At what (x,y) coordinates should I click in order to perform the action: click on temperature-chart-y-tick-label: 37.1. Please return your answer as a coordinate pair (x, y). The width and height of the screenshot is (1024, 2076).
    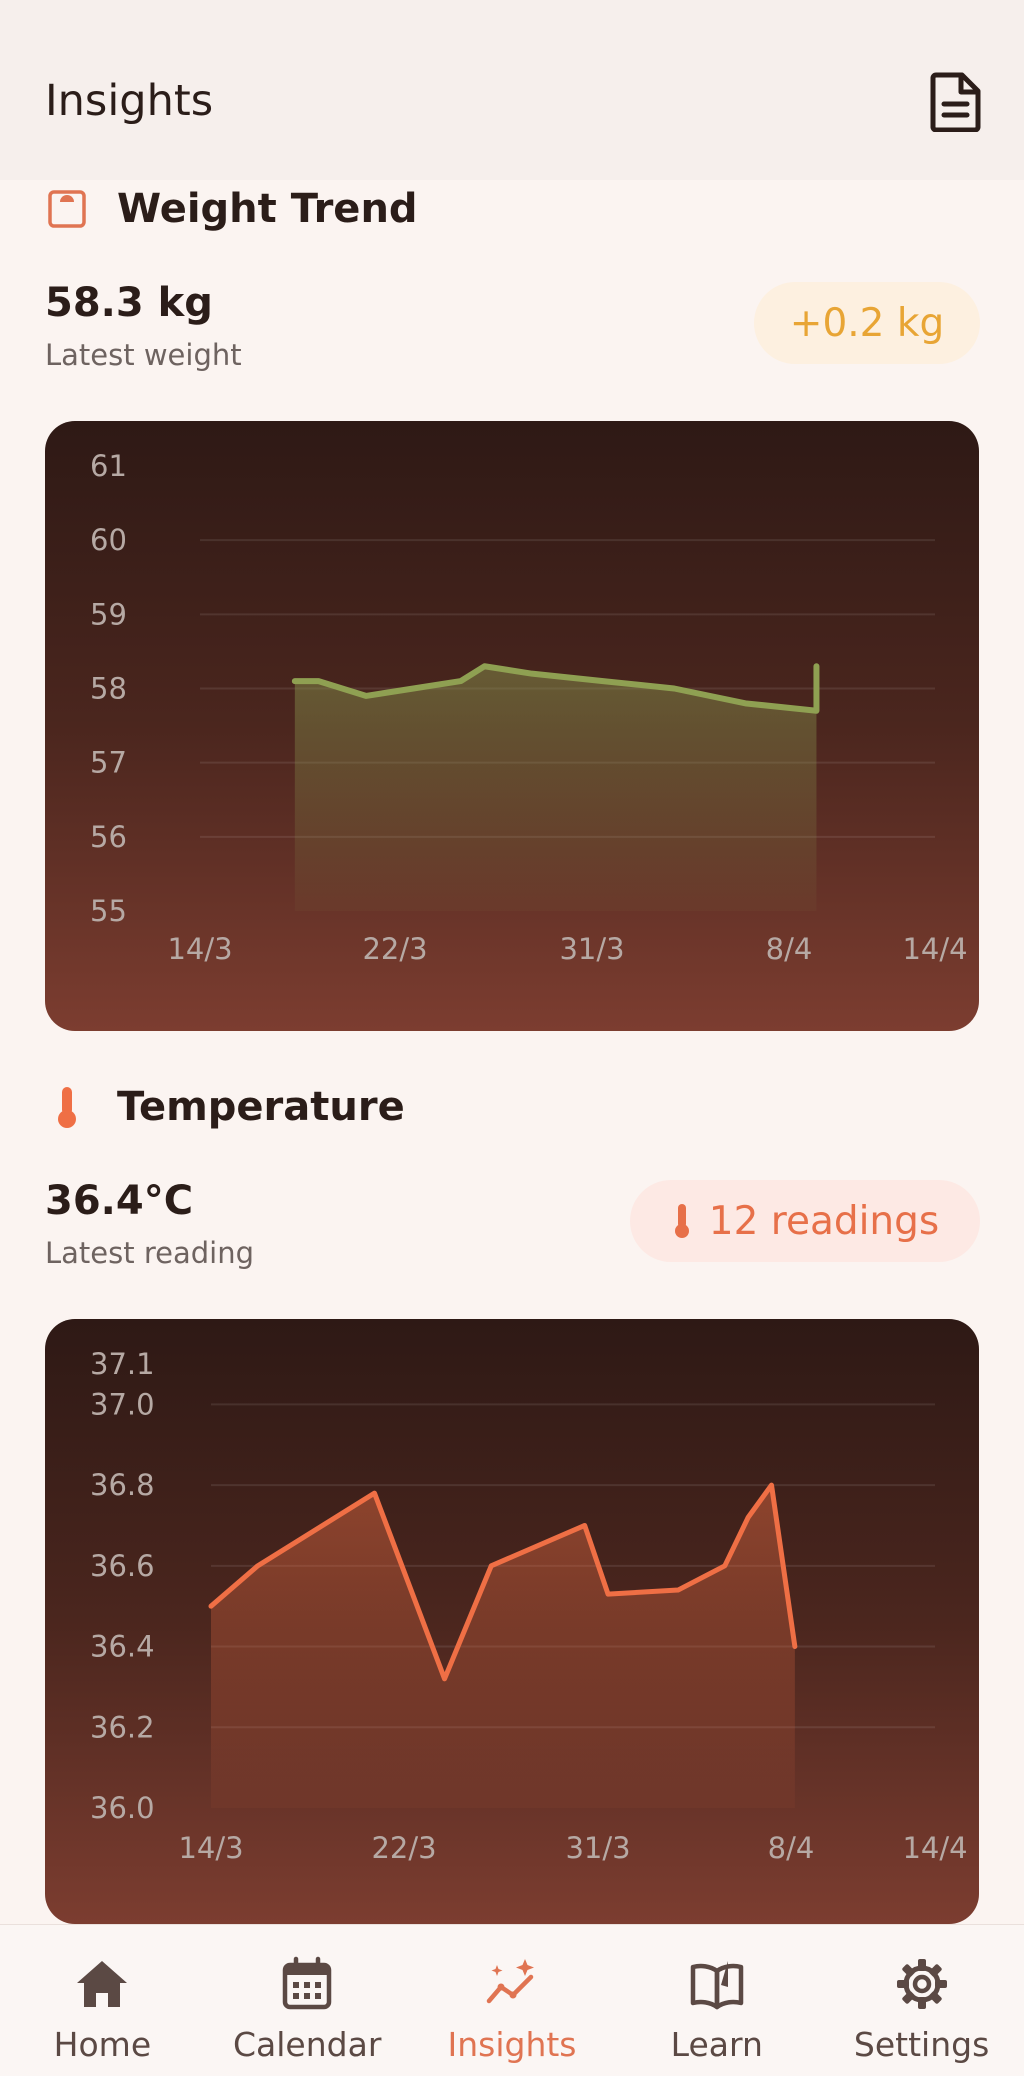
    Looking at the image, I should click on (122, 1364).